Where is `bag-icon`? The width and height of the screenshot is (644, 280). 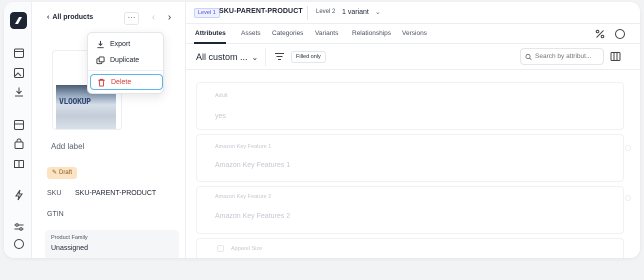
bag-icon is located at coordinates (18, 143).